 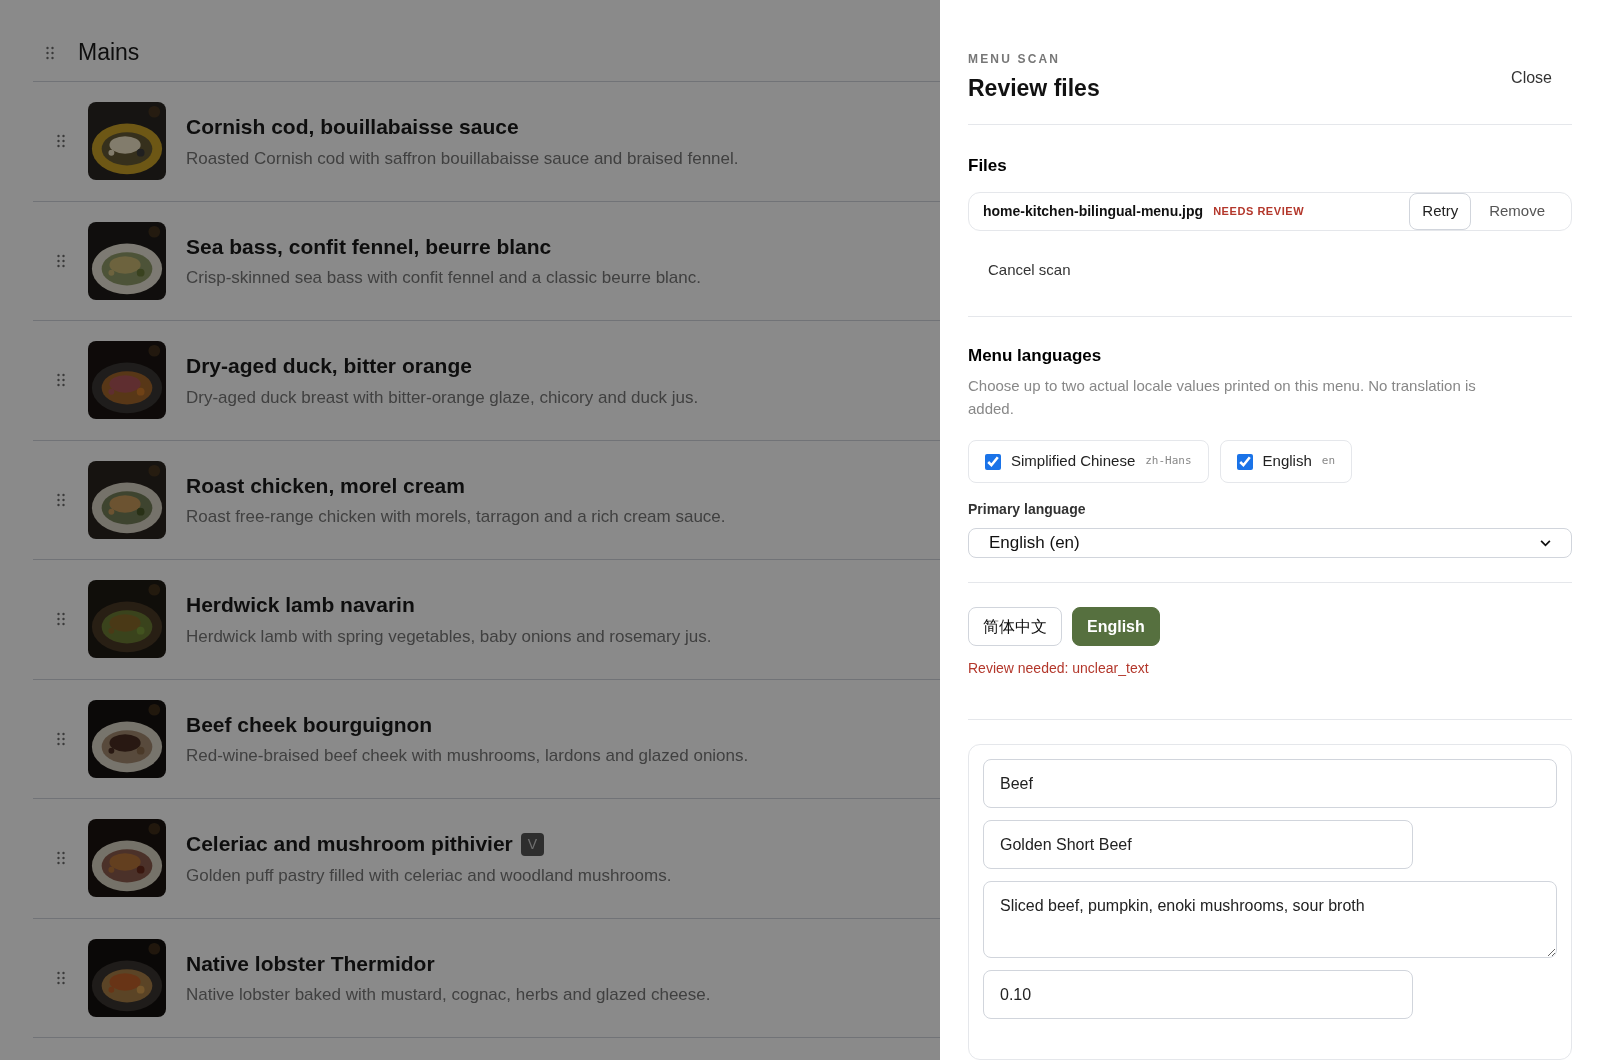 I want to click on dish-name: Native lobster Thermidor, so click(x=310, y=963).